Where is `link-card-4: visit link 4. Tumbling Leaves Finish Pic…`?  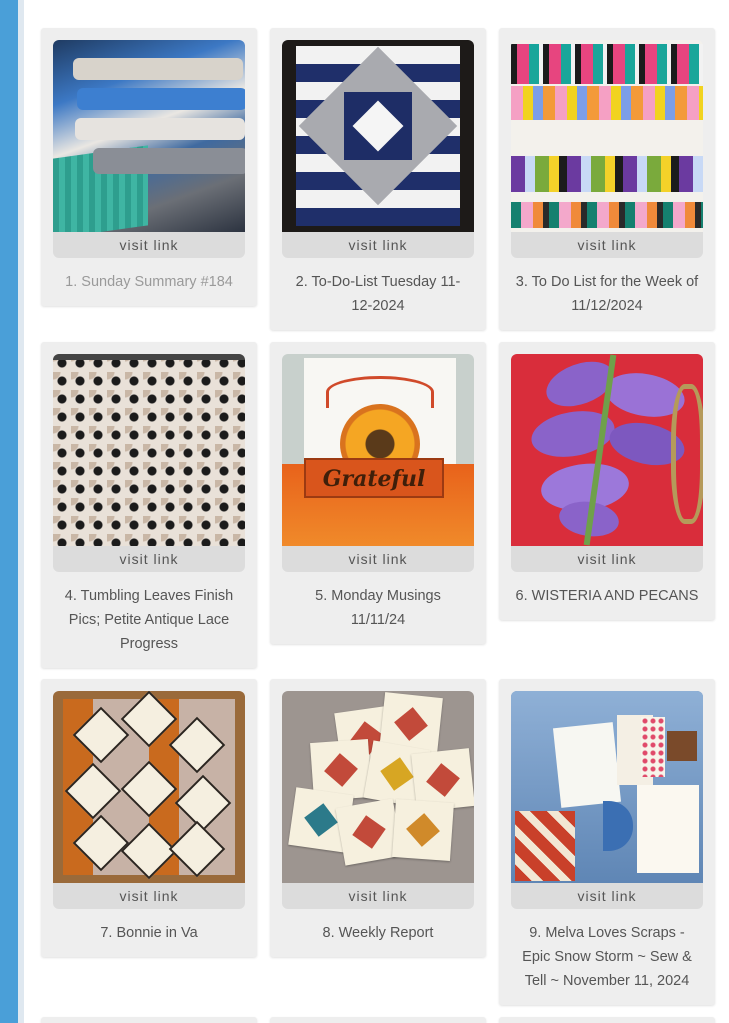
link-card-4: visit link 4. Tumbling Leaves Finish Pic… is located at coordinates (149, 505).